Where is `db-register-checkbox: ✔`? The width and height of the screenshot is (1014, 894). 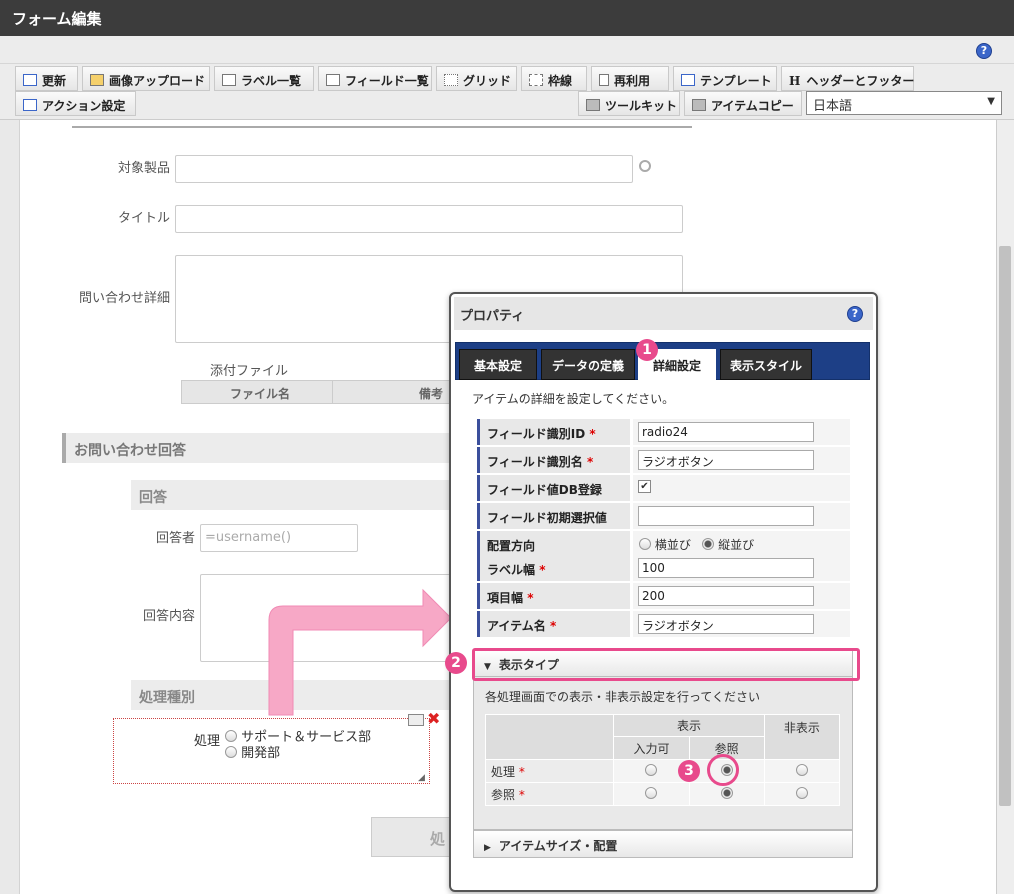 db-register-checkbox: ✔ is located at coordinates (644, 486).